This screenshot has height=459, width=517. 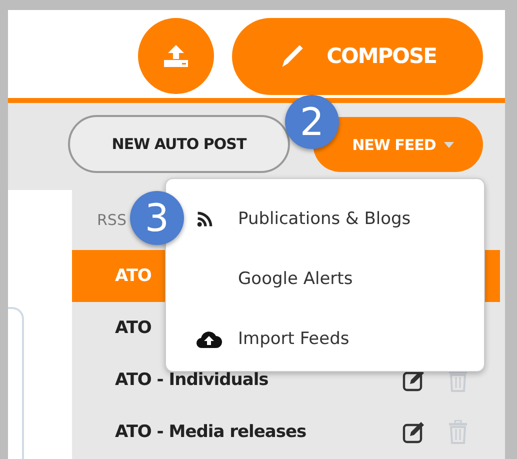 What do you see at coordinates (458, 432) in the screenshot?
I see `trash-icon` at bounding box center [458, 432].